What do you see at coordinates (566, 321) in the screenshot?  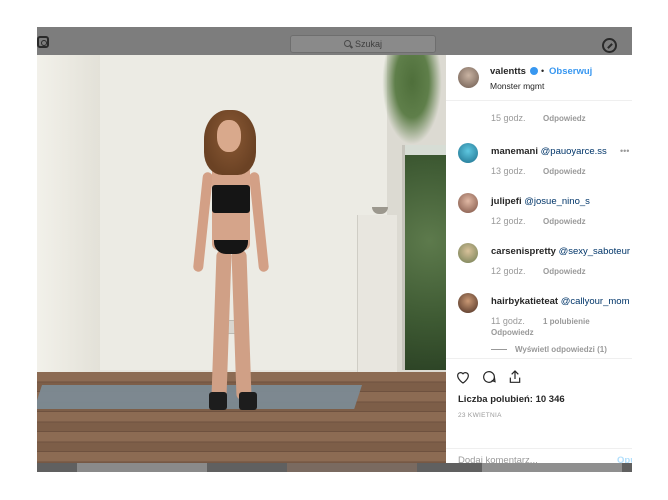 I see `comment-likes: 1 polubienie` at bounding box center [566, 321].